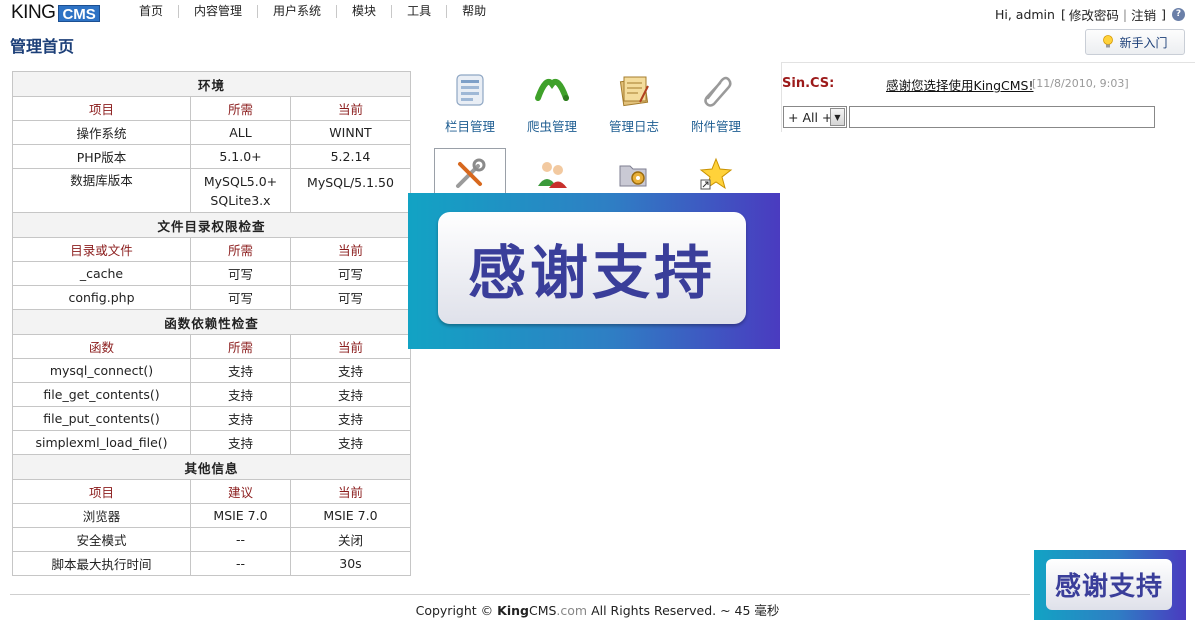  What do you see at coordinates (350, 190) in the screenshot?
I see `table-cell: MySQL/5.1.50` at bounding box center [350, 190].